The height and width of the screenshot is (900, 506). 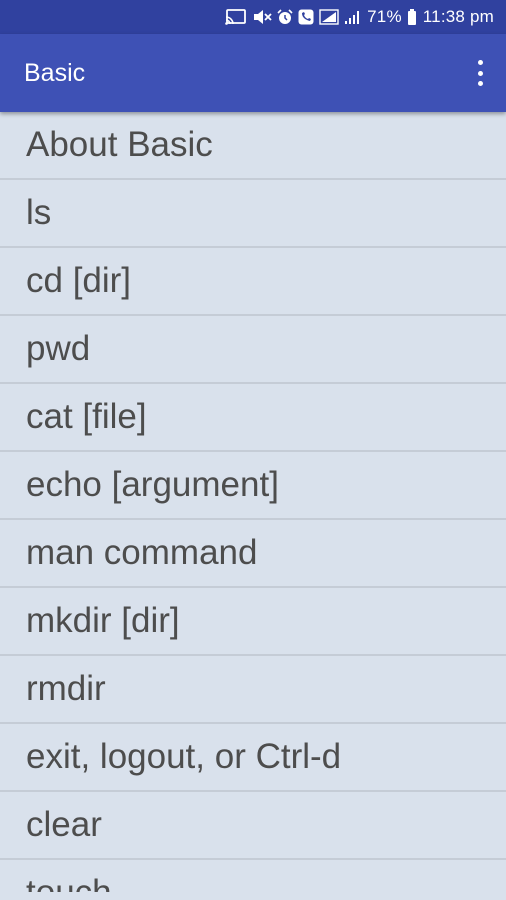 I want to click on list-item-rmdir: rmdir, so click(x=253, y=690).